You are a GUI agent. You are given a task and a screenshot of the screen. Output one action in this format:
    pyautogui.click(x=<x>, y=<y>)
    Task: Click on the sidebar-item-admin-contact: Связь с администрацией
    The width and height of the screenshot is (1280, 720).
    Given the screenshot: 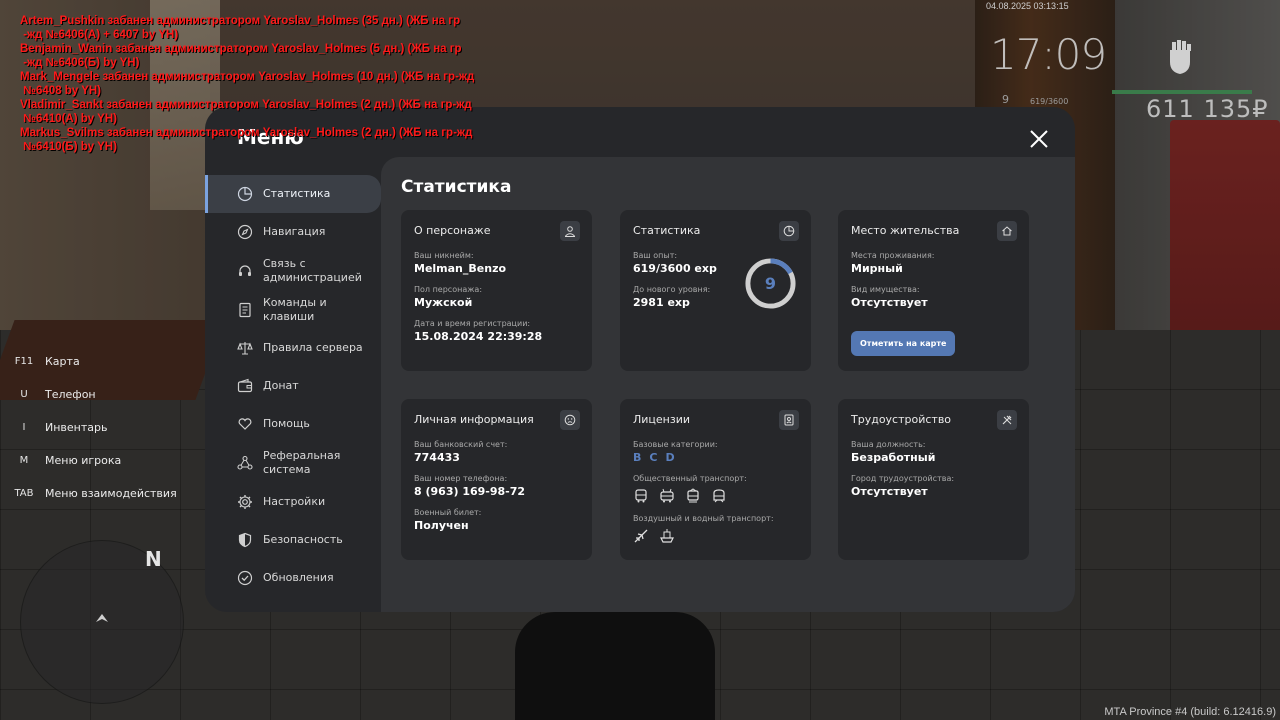 What is the action you would take?
    pyautogui.click(x=293, y=271)
    